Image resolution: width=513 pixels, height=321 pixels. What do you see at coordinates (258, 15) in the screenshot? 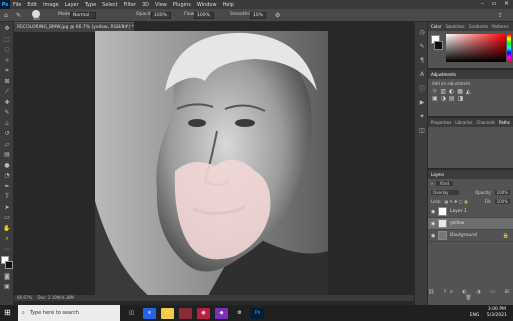
I see `smoothing-input: 10%` at bounding box center [258, 15].